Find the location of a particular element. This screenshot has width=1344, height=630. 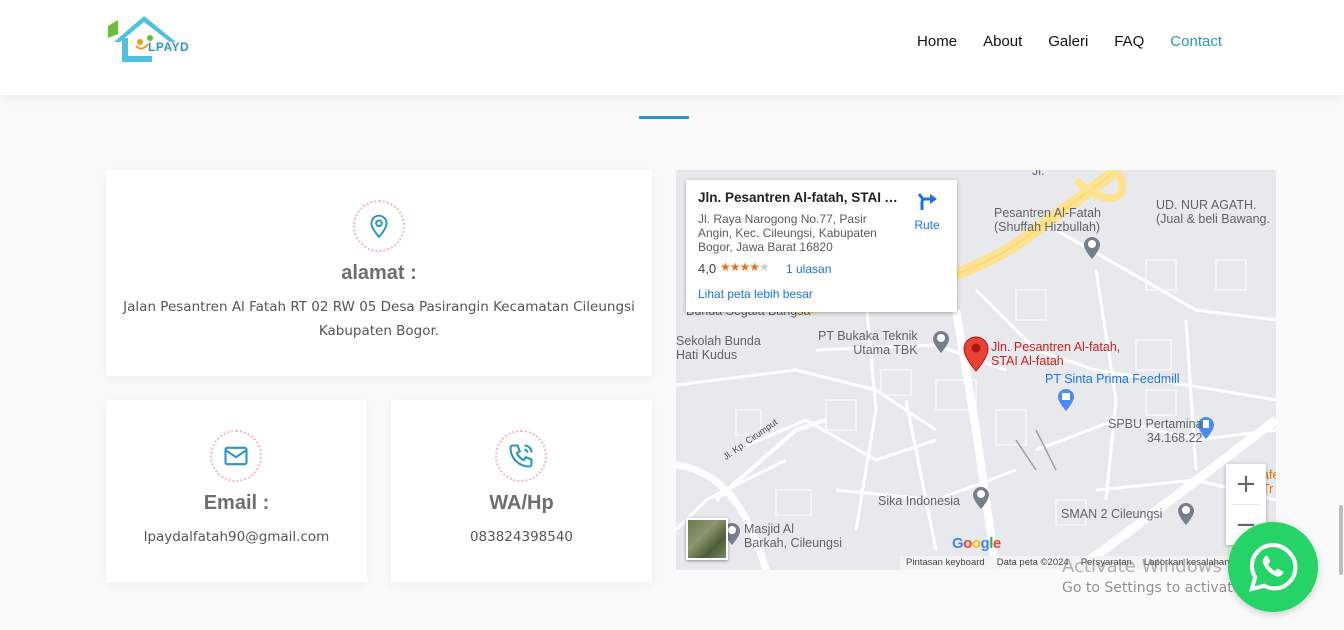

address-title: alamat : is located at coordinates (379, 273).